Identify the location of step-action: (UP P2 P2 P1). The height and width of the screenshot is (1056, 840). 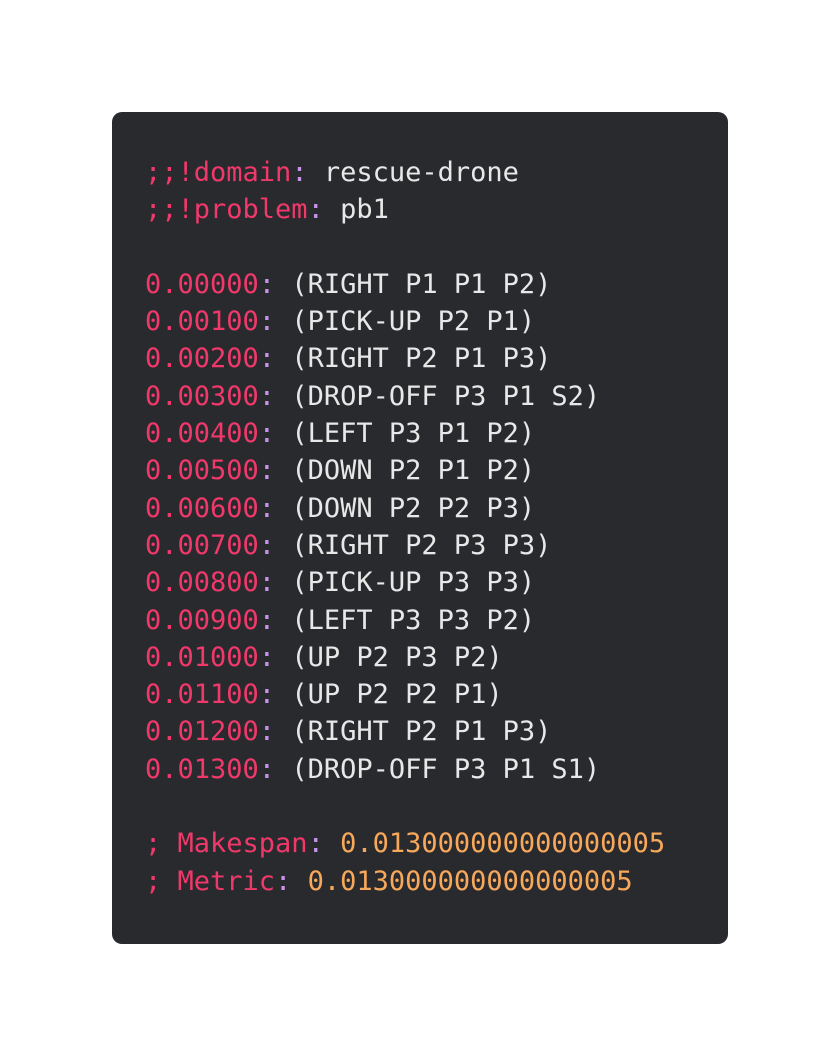
(397, 695).